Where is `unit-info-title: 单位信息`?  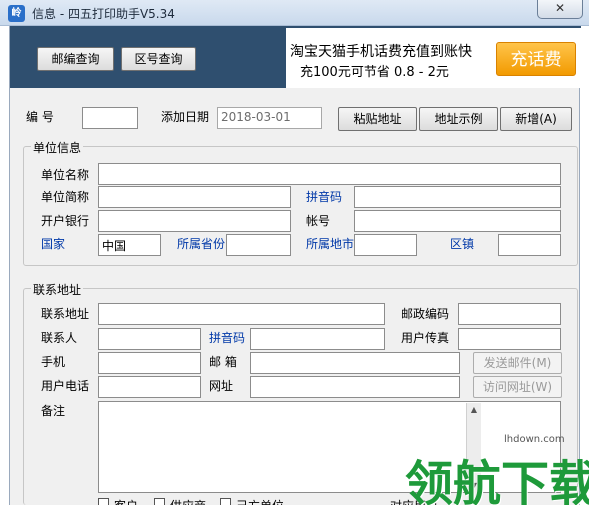 unit-info-title: 单位信息 is located at coordinates (57, 147).